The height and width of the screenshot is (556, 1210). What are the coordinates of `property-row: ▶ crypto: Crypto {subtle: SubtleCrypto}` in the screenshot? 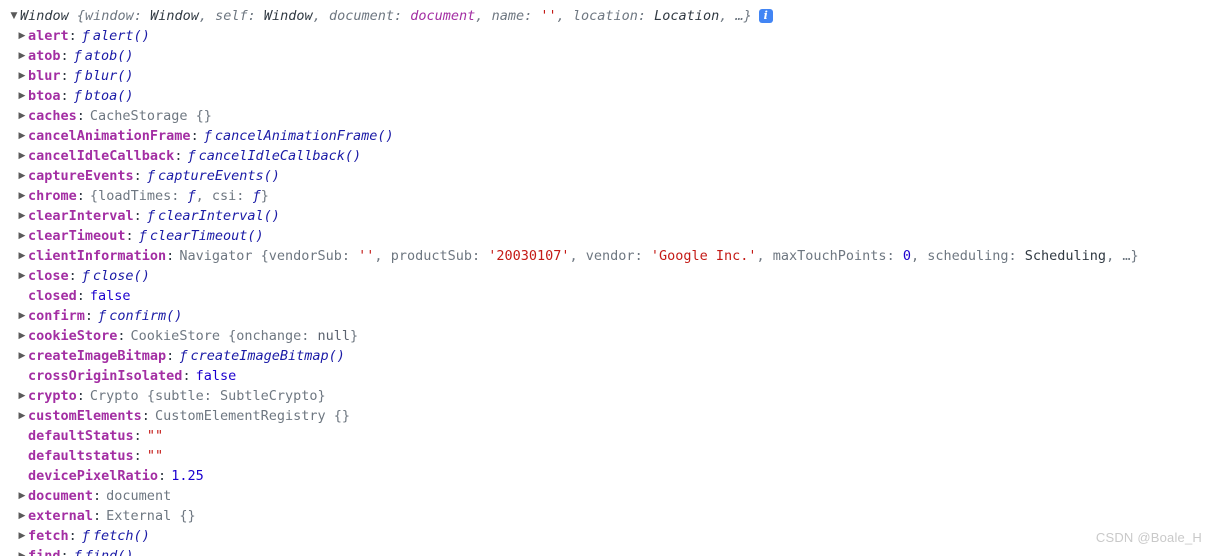 It's located at (605, 396).